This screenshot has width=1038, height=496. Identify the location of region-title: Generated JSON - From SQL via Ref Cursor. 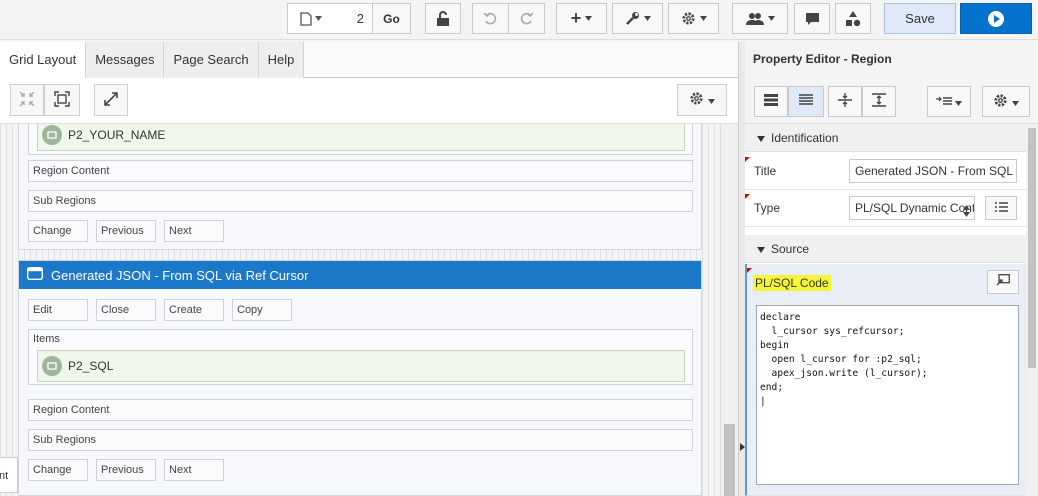
(180, 275).